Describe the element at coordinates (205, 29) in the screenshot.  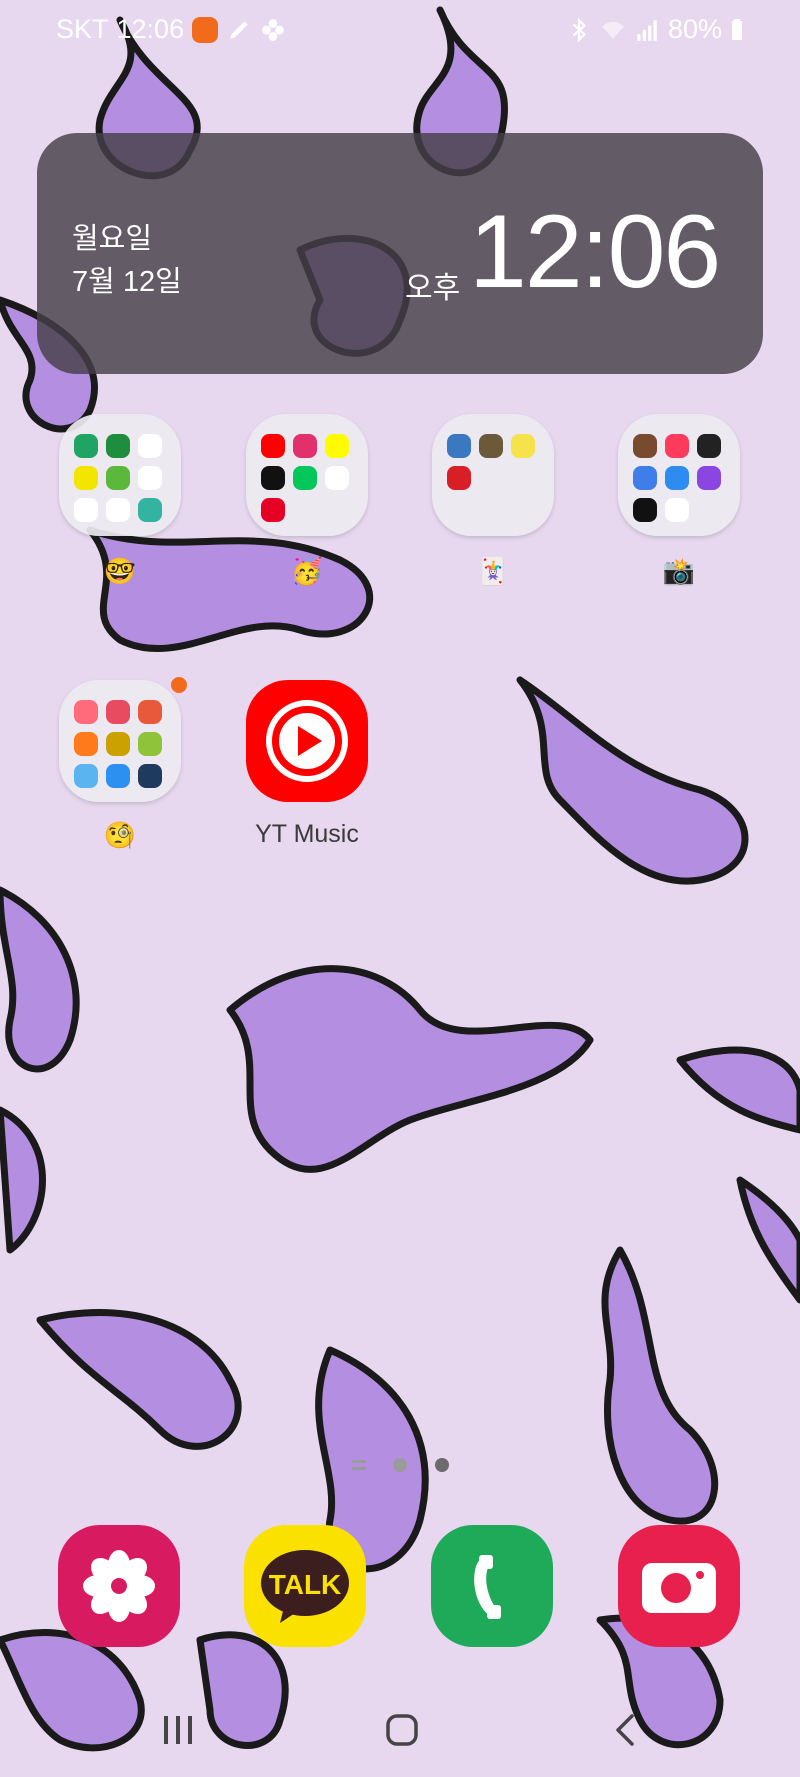
I see `mi-app-icon` at that location.